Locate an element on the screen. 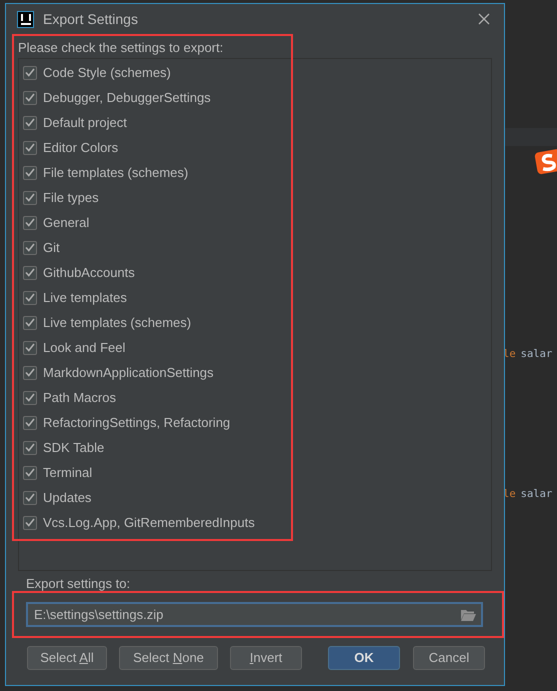  setting-label: Live templates is located at coordinates (85, 297).